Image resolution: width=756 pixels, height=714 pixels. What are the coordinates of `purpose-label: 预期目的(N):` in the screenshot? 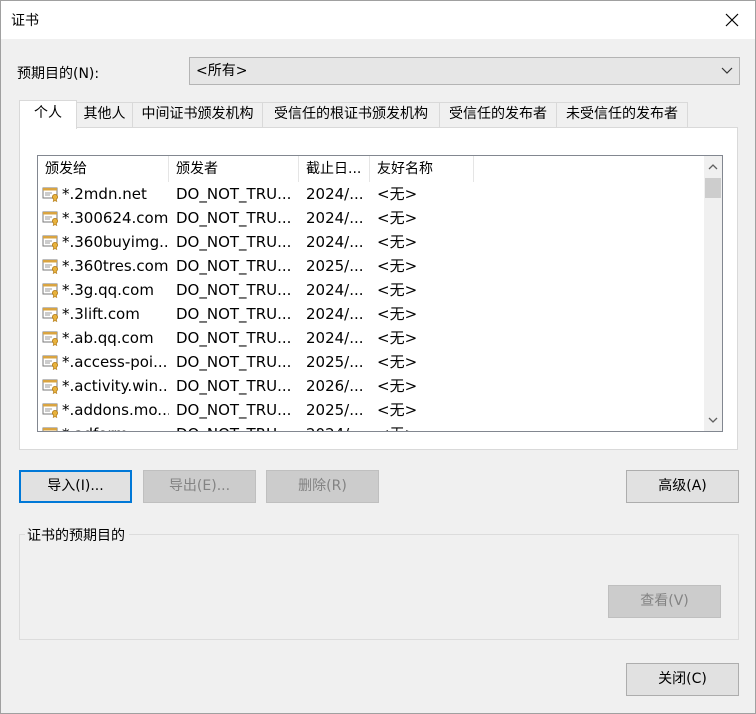 It's located at (58, 74).